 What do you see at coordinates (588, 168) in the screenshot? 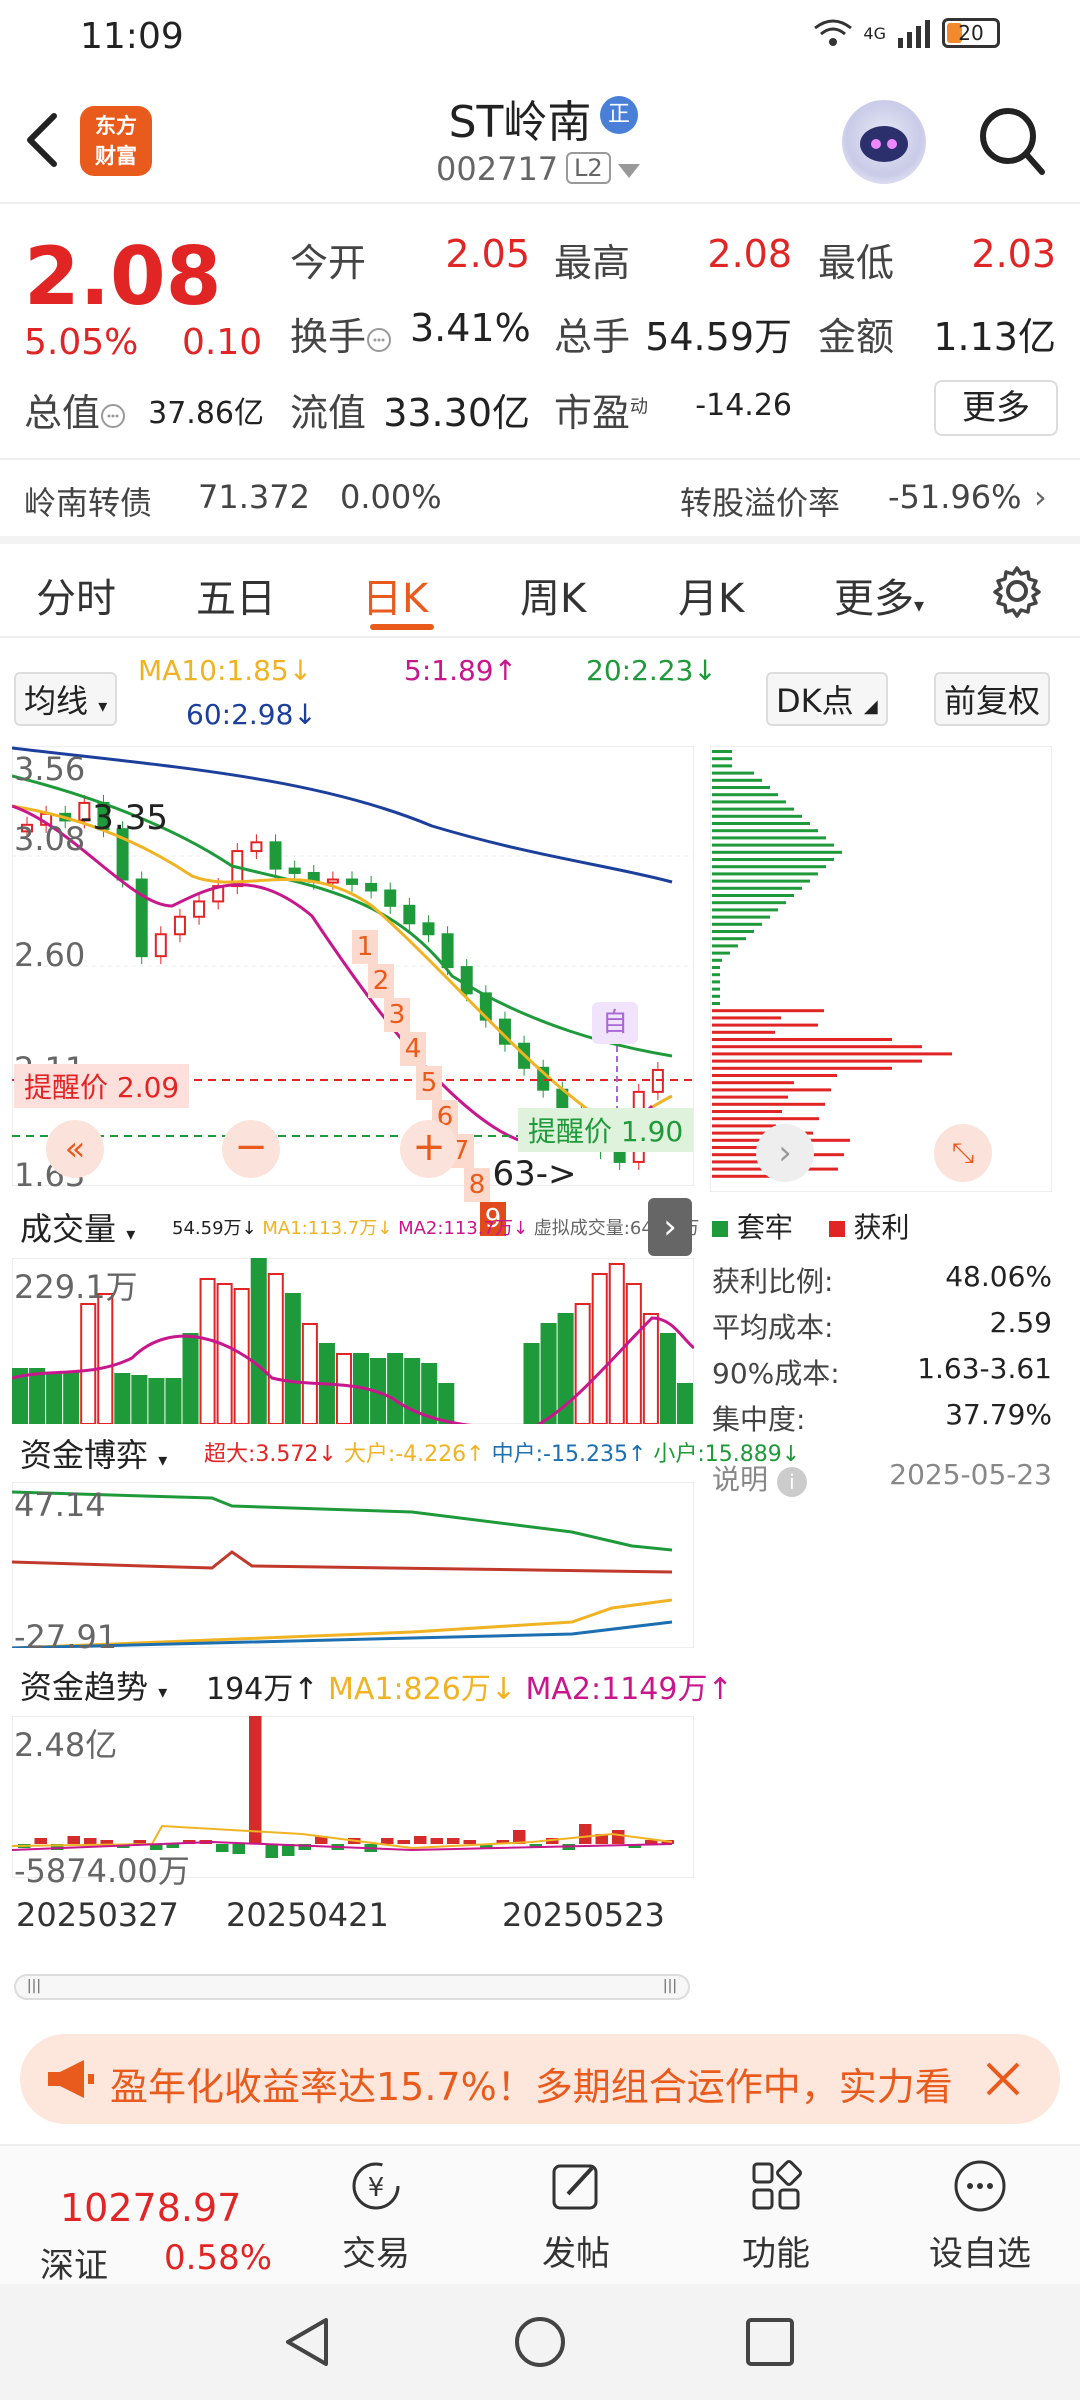
I see `level-badge: L2` at bounding box center [588, 168].